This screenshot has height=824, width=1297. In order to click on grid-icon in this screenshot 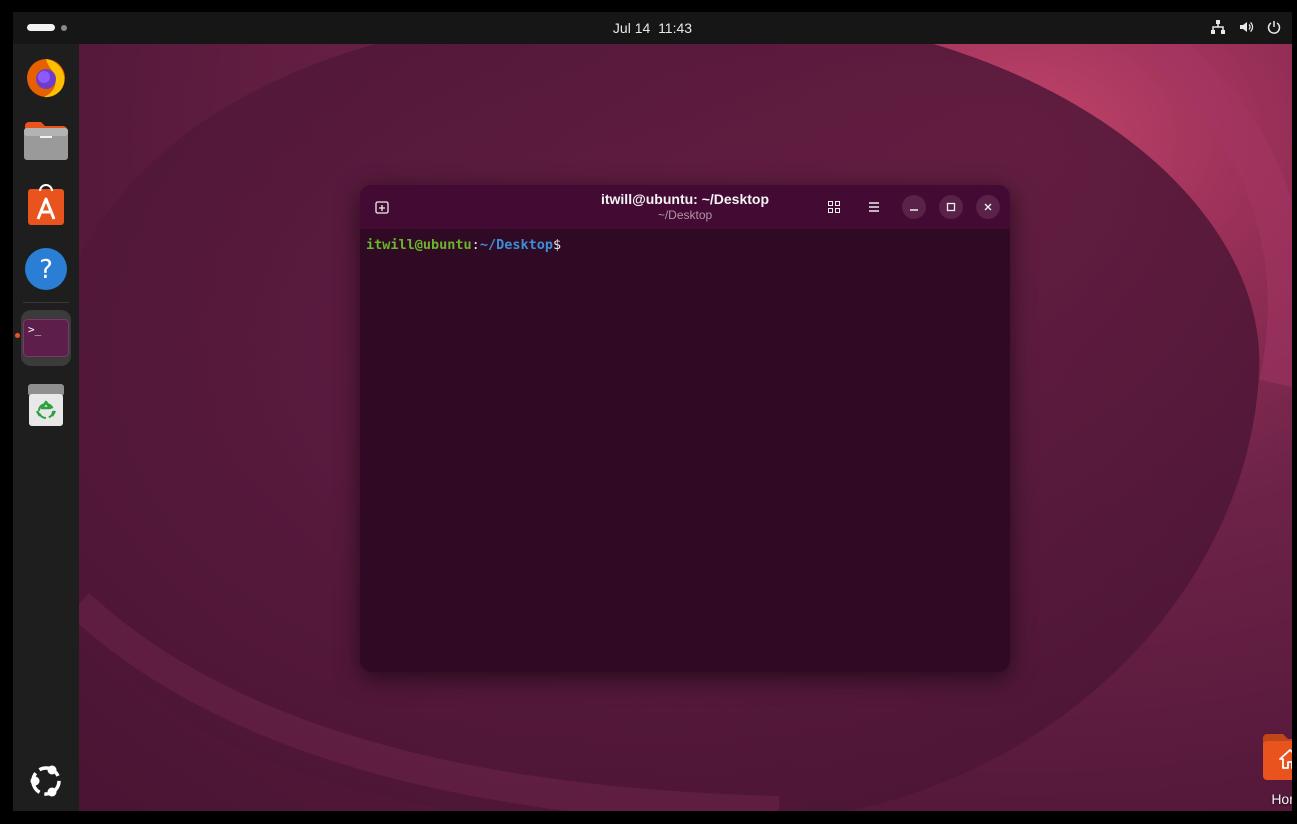, I will do `click(834, 207)`.